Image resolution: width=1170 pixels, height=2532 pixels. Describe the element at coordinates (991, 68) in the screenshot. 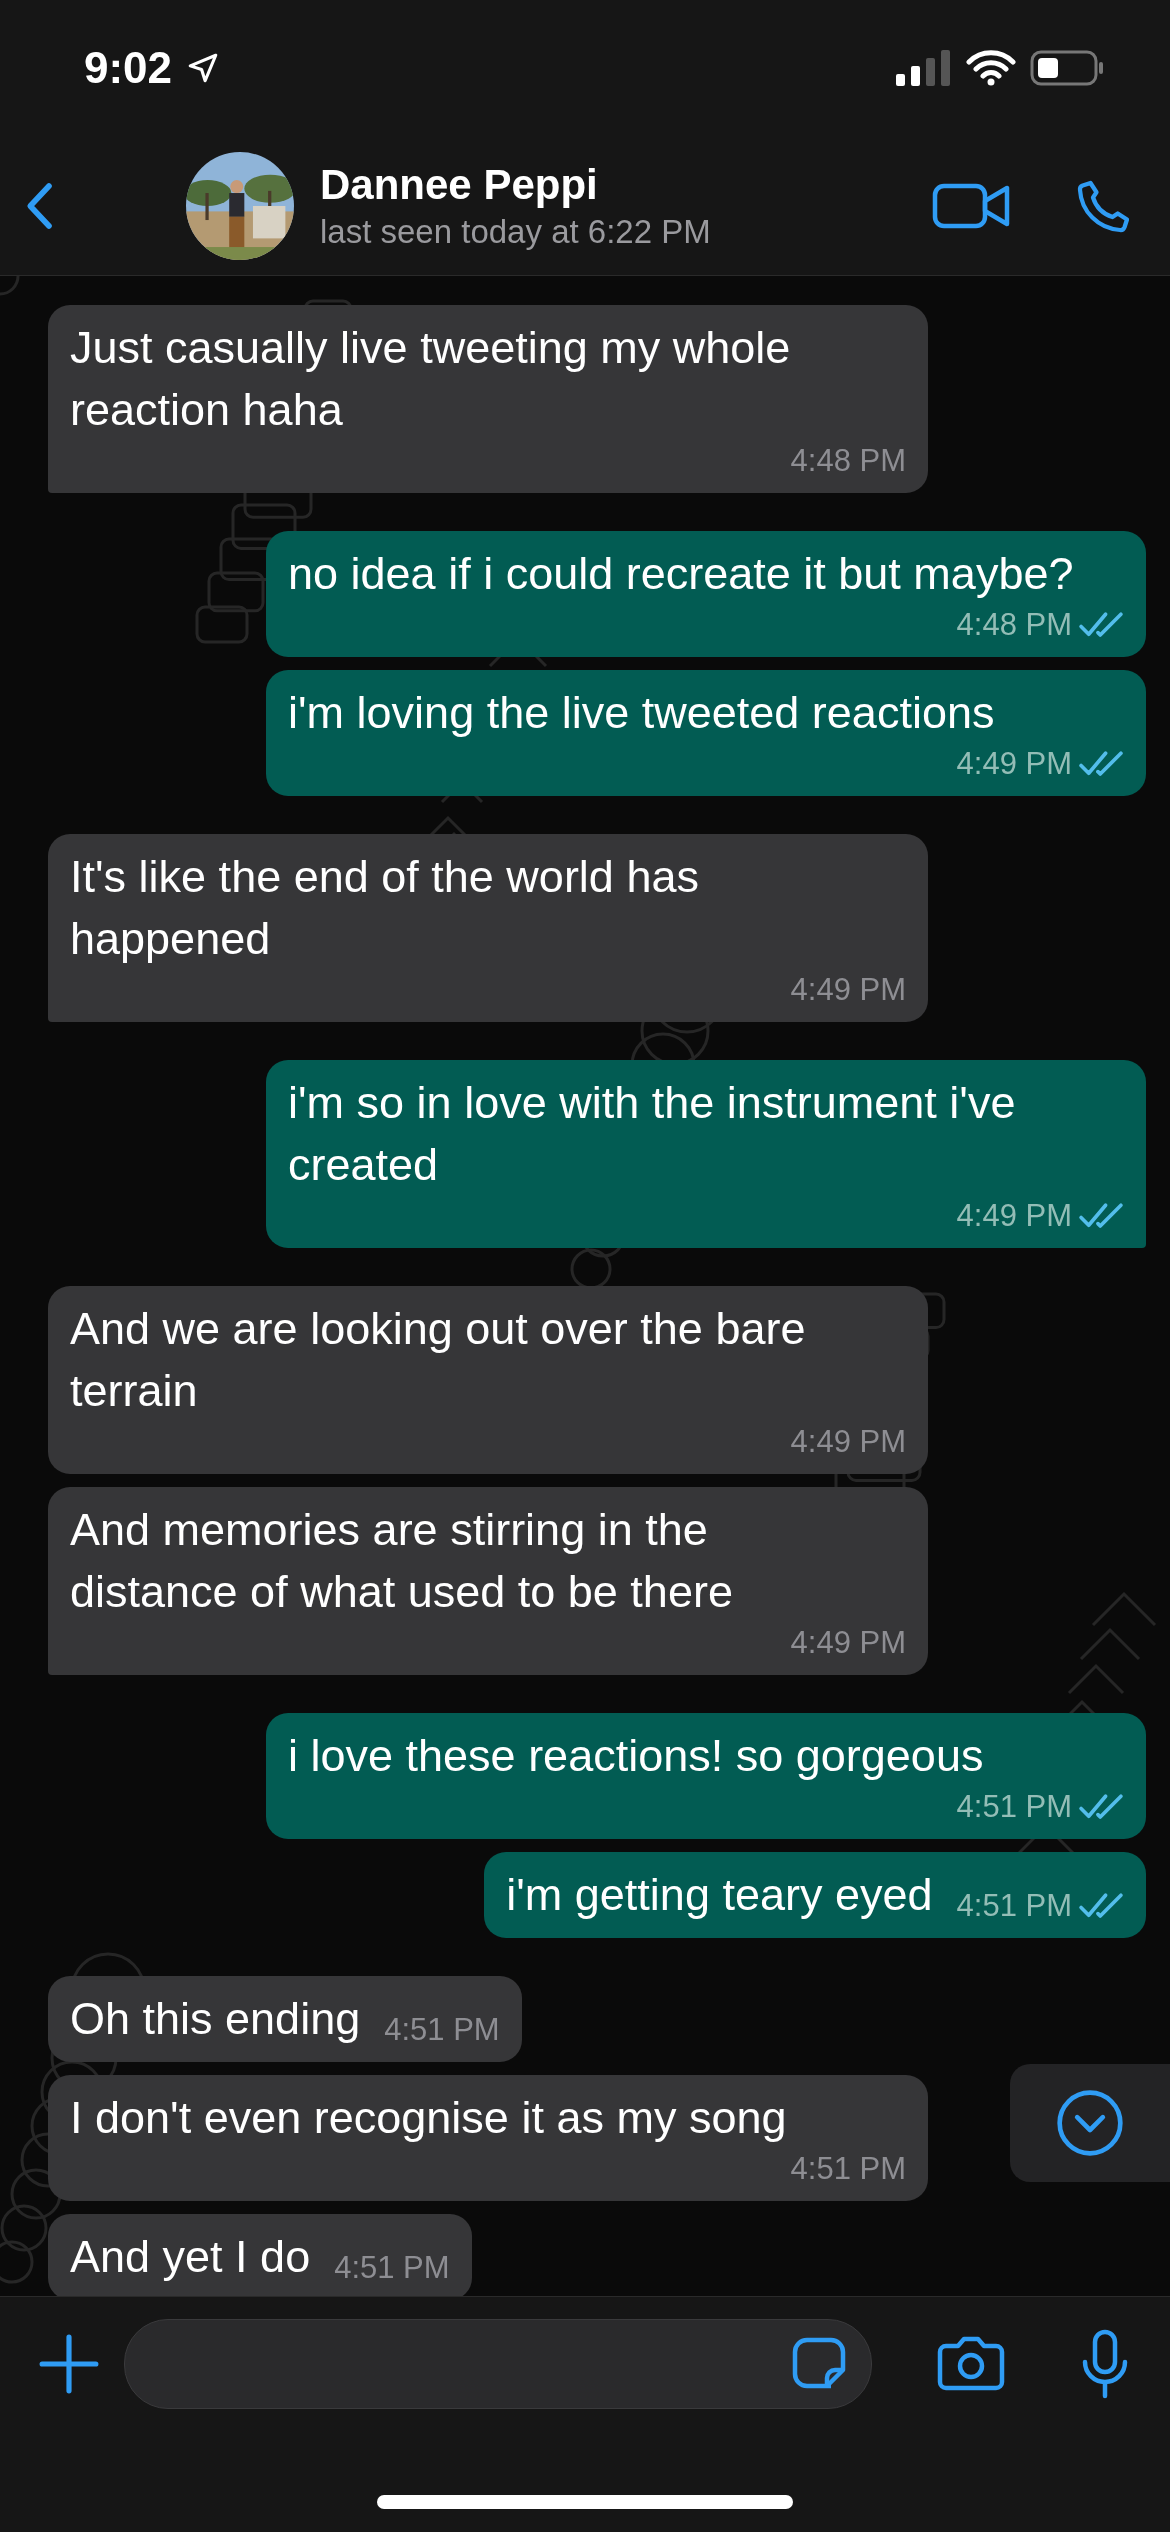

I see `wifi-icon` at that location.